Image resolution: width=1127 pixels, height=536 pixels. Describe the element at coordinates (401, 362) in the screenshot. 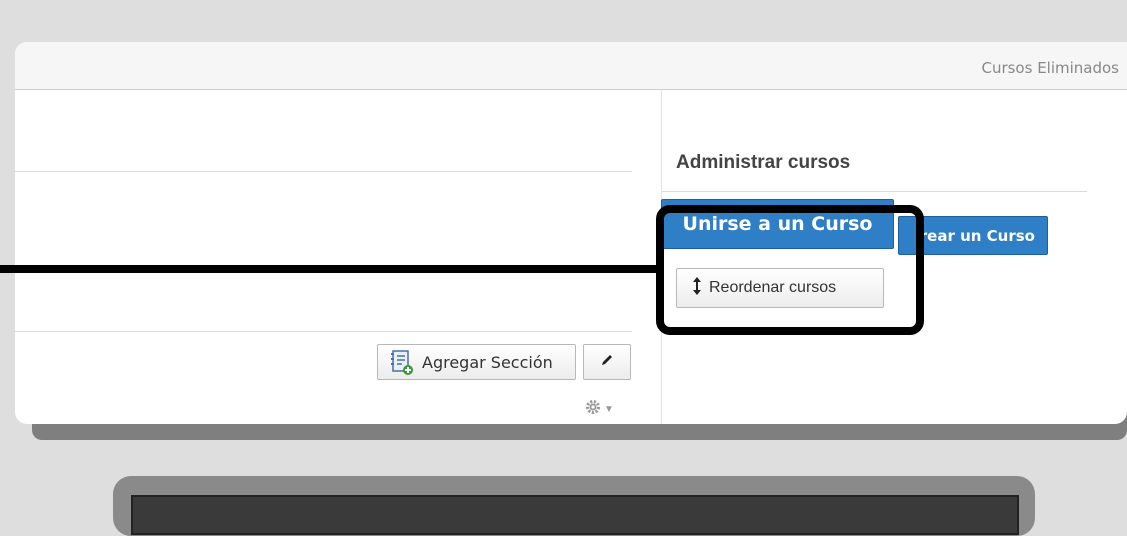

I see `section-add-icon` at that location.